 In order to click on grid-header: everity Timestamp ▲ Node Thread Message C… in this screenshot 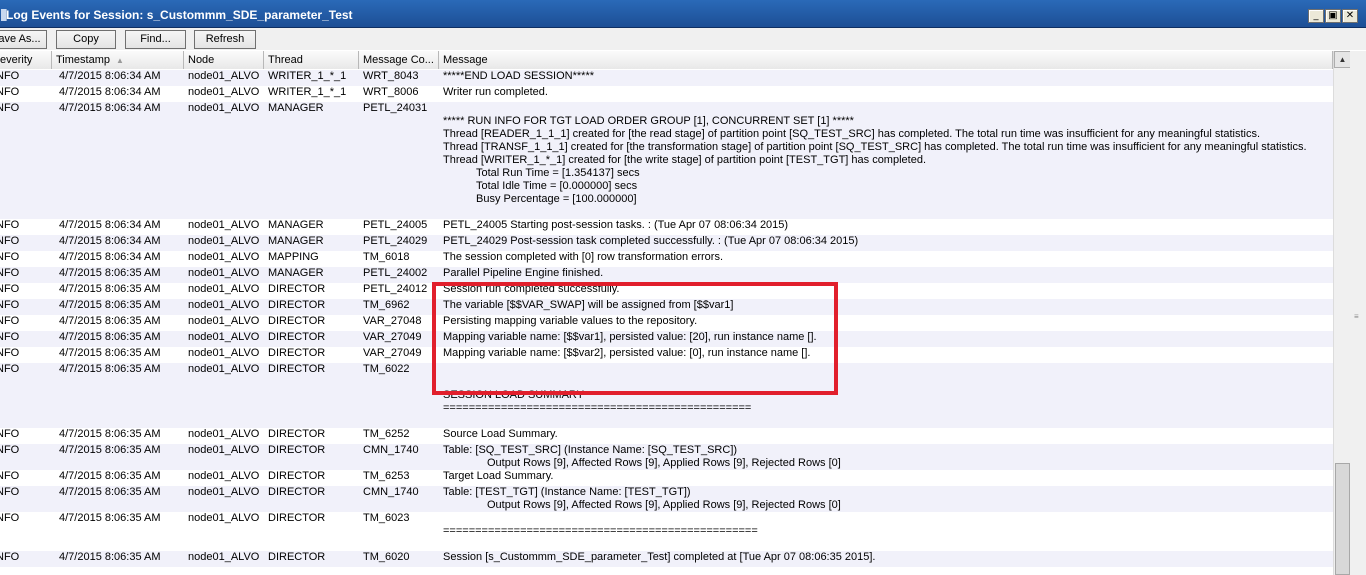, I will do `click(666, 60)`.